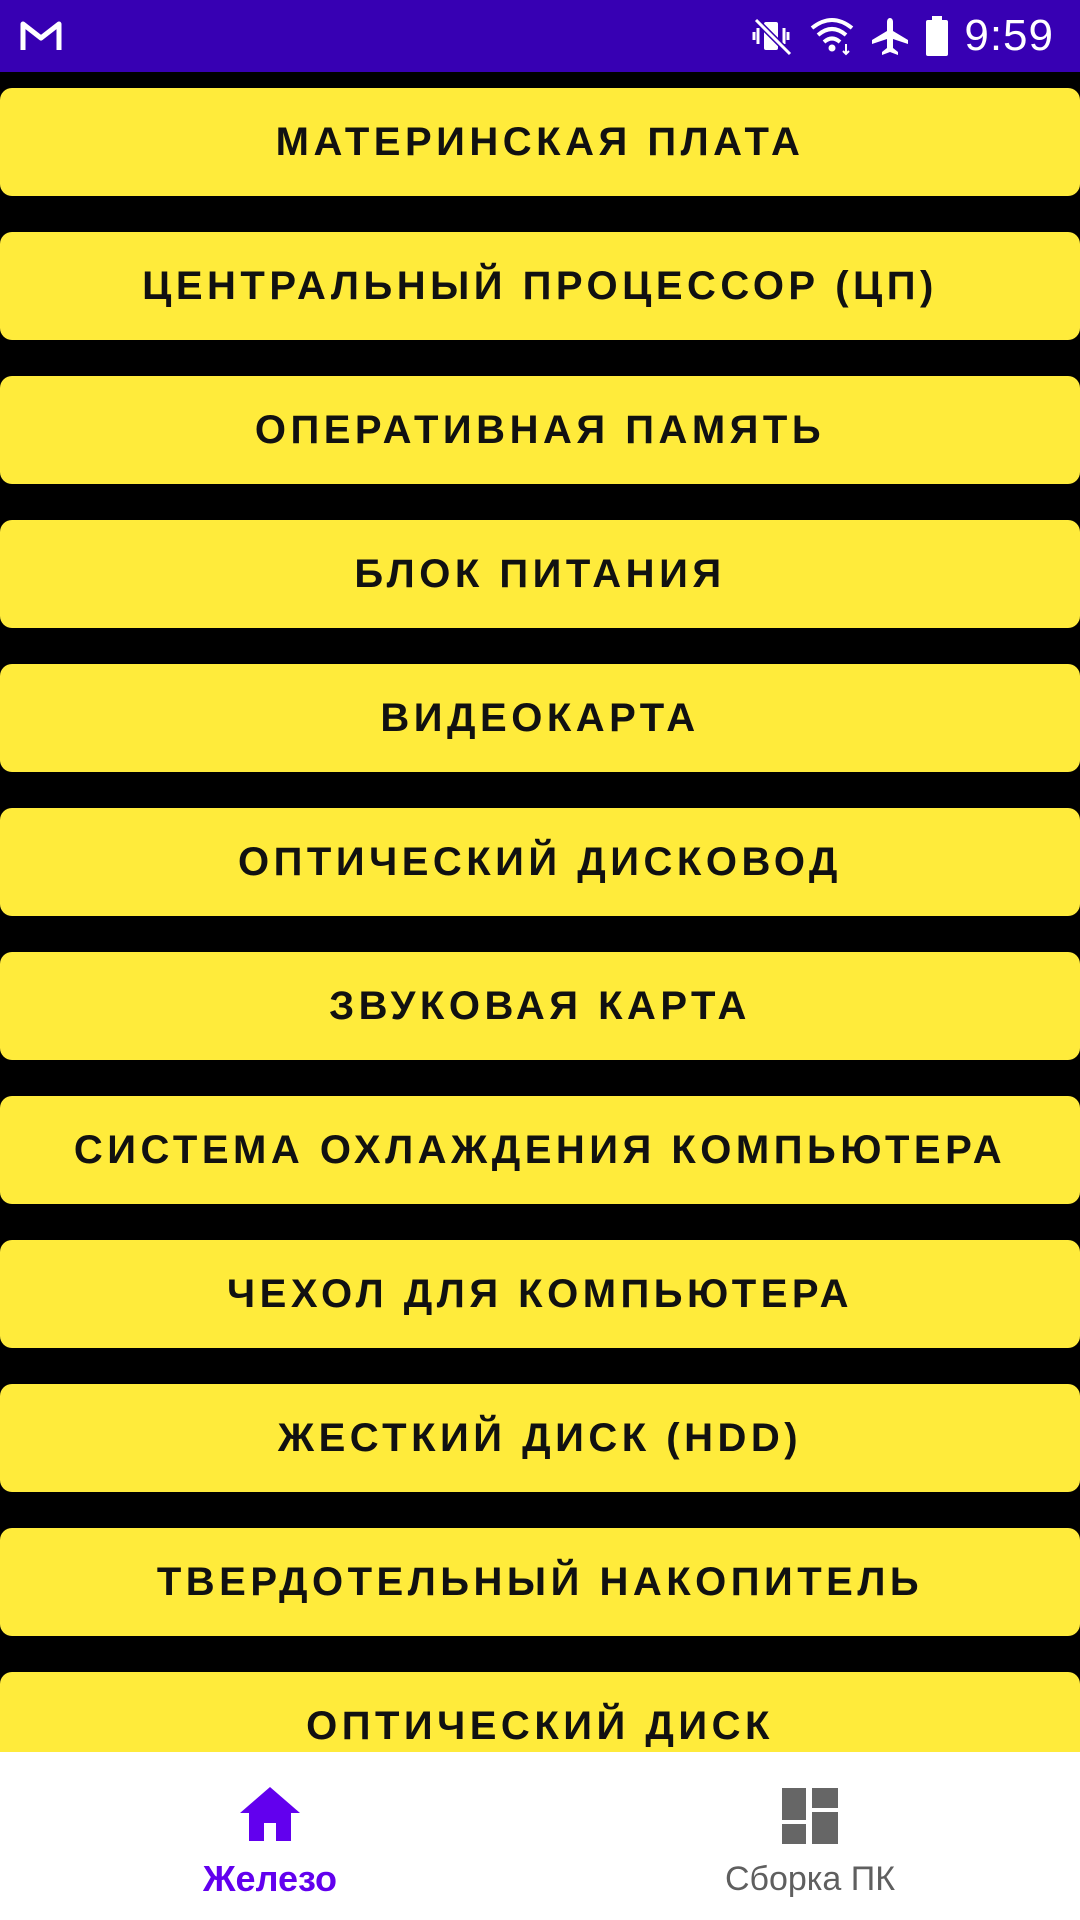 Image resolution: width=1080 pixels, height=1920 pixels. What do you see at coordinates (1009, 35) in the screenshot?
I see `status-time: 9:59` at bounding box center [1009, 35].